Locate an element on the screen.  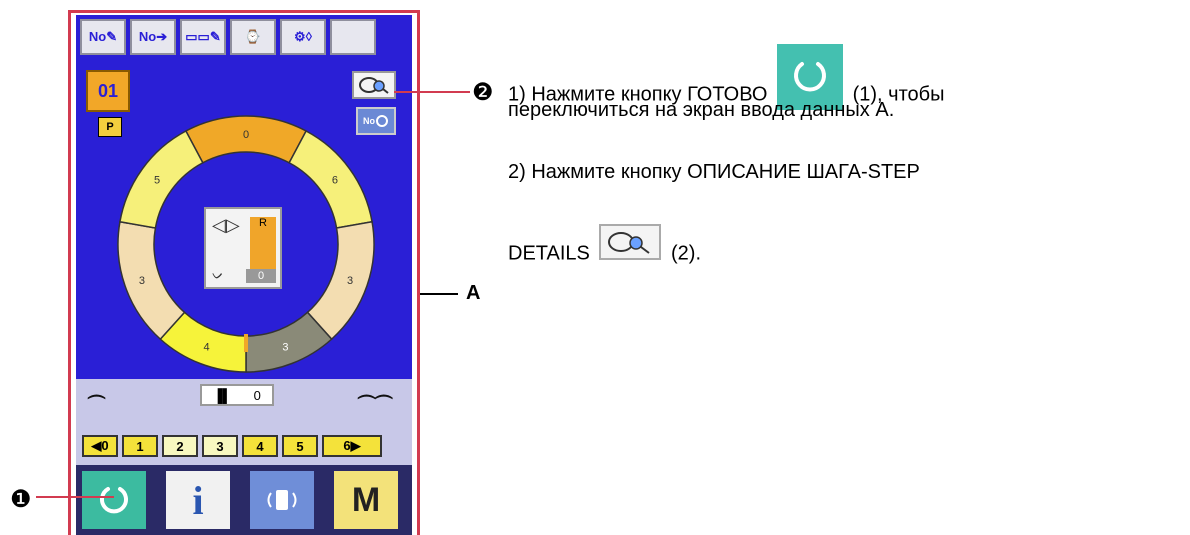
step2-text-c: (2). is located at coordinates (686, 253).